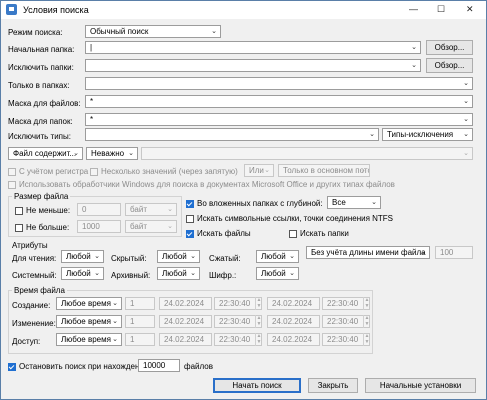 This screenshot has width=487, height=400. What do you see at coordinates (232, 134) in the screenshot?
I see `exclude-types-input: ⌄` at bounding box center [232, 134].